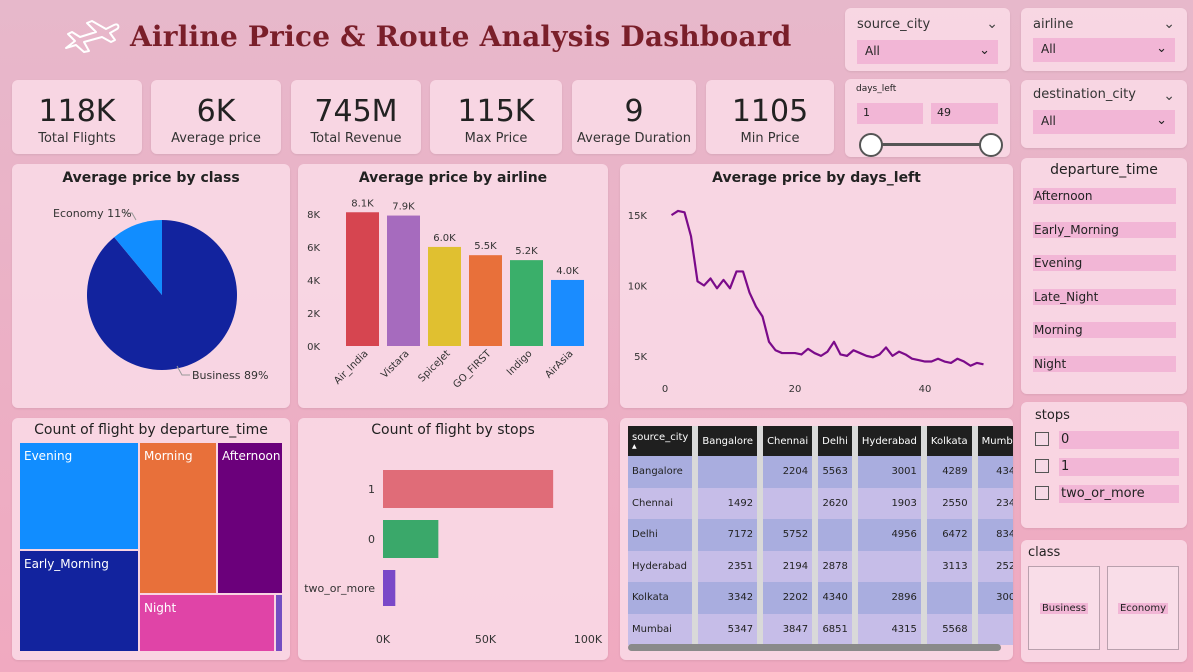 This screenshot has width=1193, height=672. Describe the element at coordinates (453, 558) in the screenshot. I see `stops-bar-chart: 1 0 two_or_more 0K 50K 100K` at that location.